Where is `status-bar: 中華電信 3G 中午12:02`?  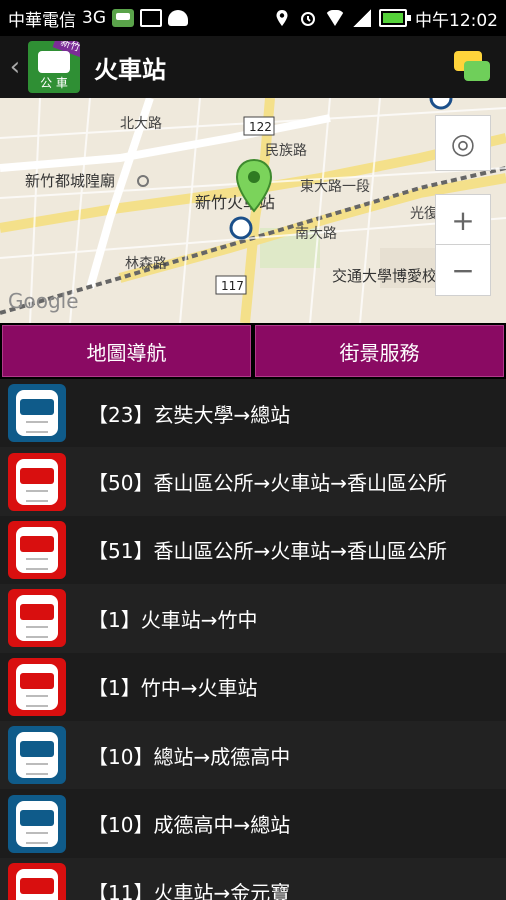 status-bar: 中華電信 3G 中午12:02 is located at coordinates (253, 18).